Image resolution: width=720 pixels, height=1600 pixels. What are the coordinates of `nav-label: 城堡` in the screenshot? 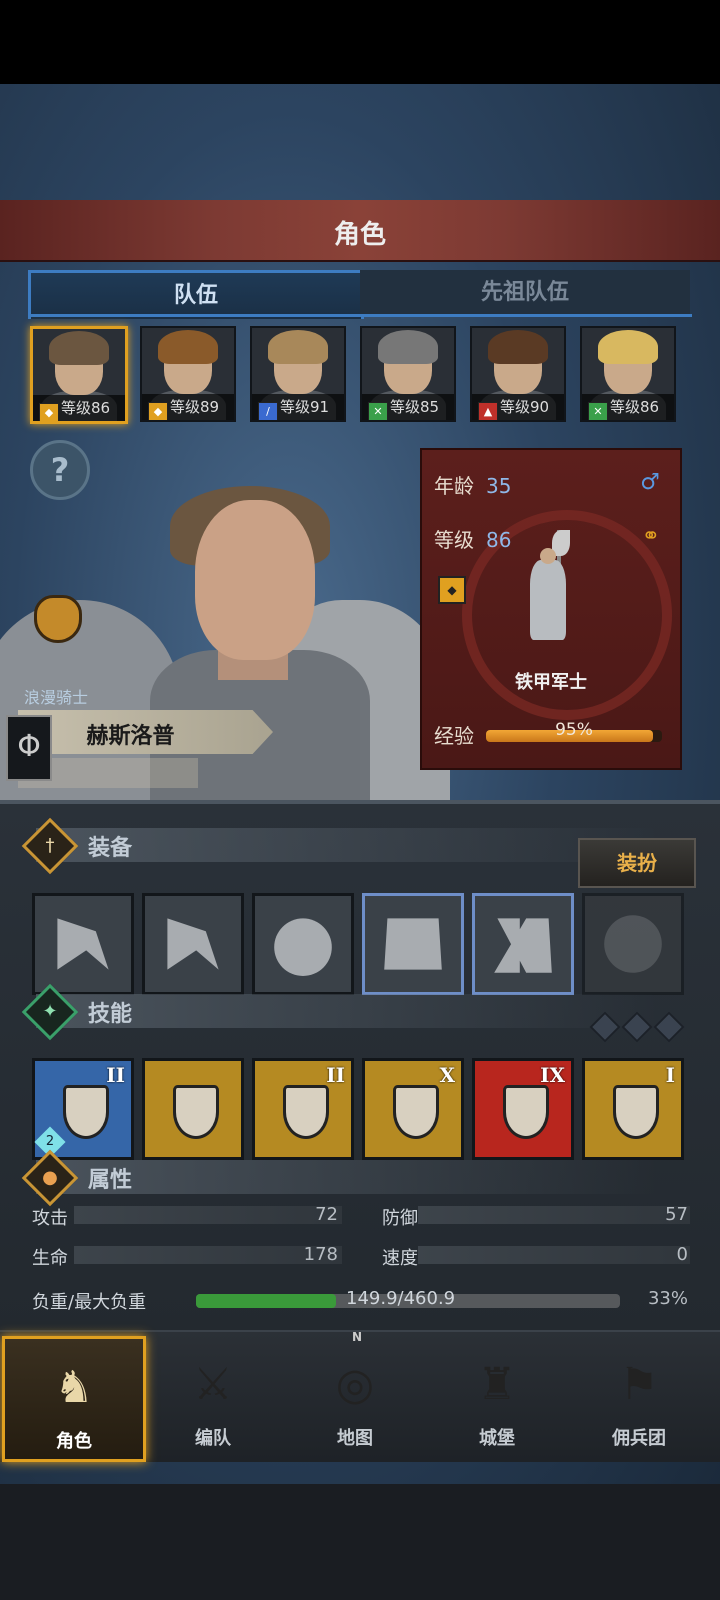 It's located at (497, 1438).